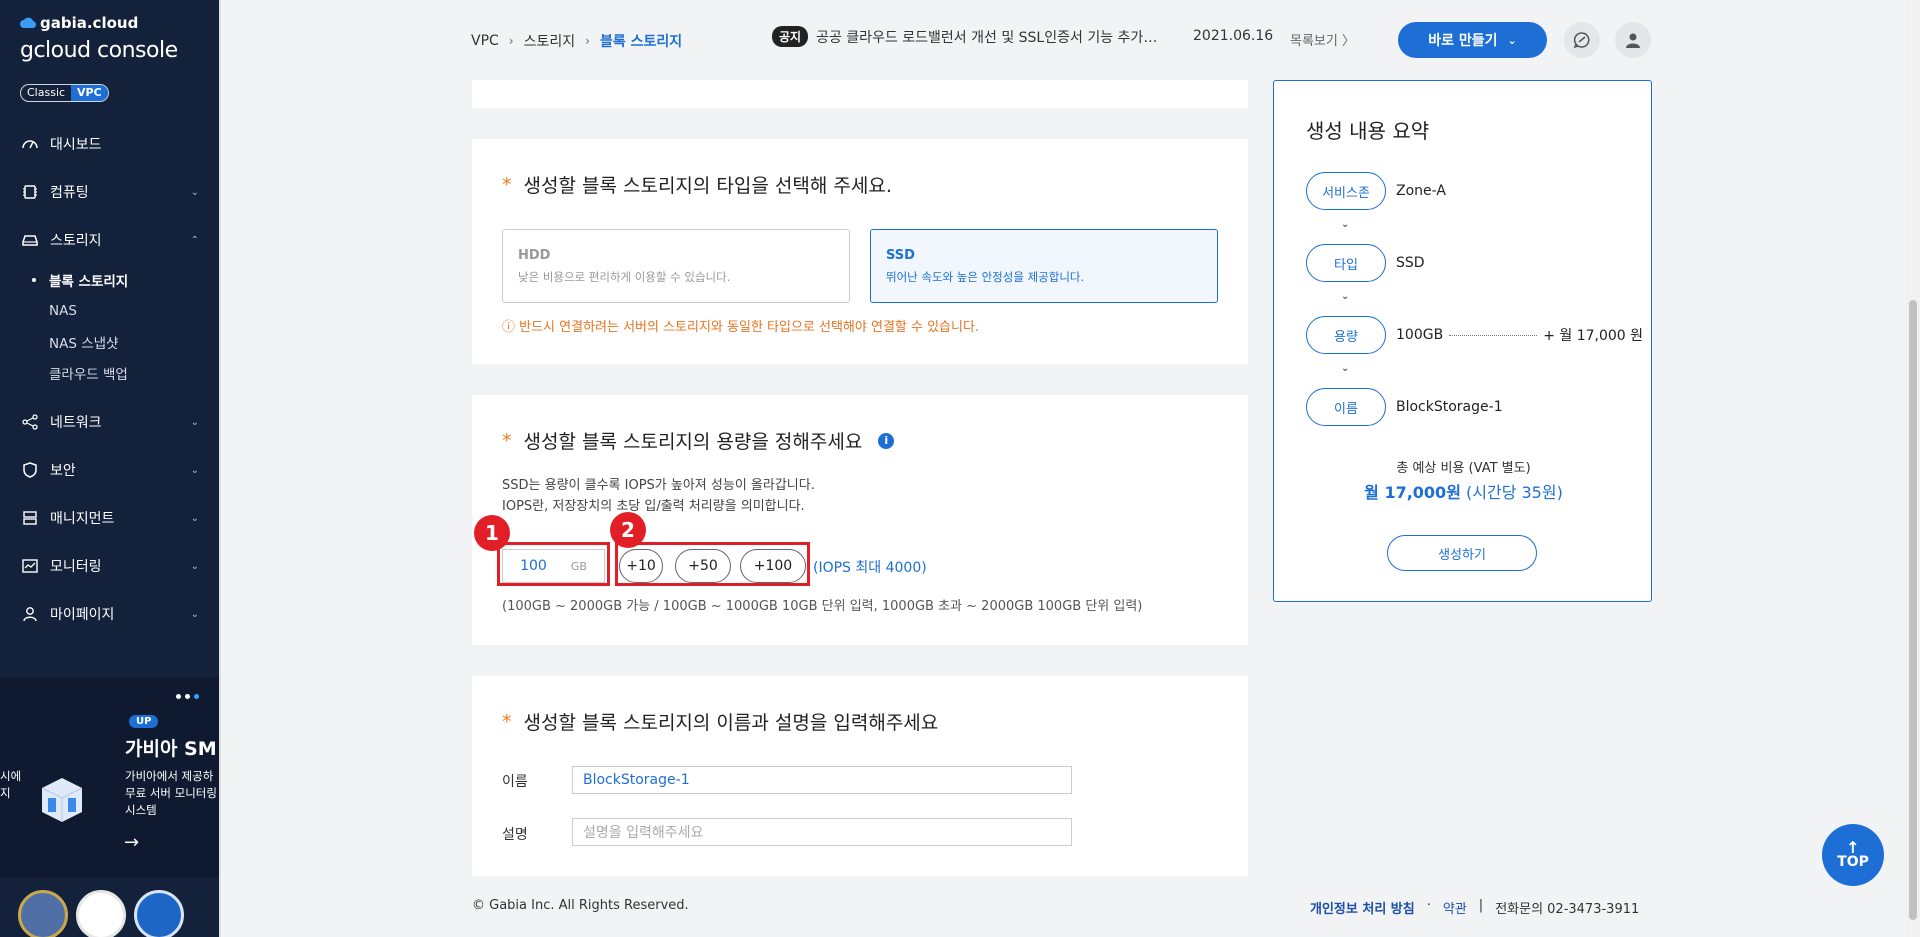 The width and height of the screenshot is (1920, 937). I want to click on server-icon, so click(30, 518).